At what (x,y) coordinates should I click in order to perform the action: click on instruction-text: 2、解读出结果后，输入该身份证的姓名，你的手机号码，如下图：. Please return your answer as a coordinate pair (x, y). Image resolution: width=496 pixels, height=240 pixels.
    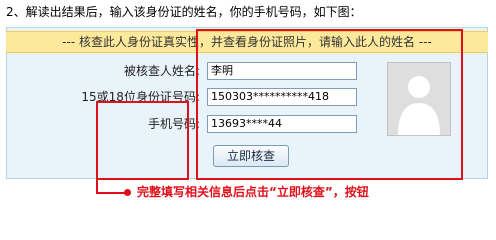
    Looking at the image, I should click on (184, 12).